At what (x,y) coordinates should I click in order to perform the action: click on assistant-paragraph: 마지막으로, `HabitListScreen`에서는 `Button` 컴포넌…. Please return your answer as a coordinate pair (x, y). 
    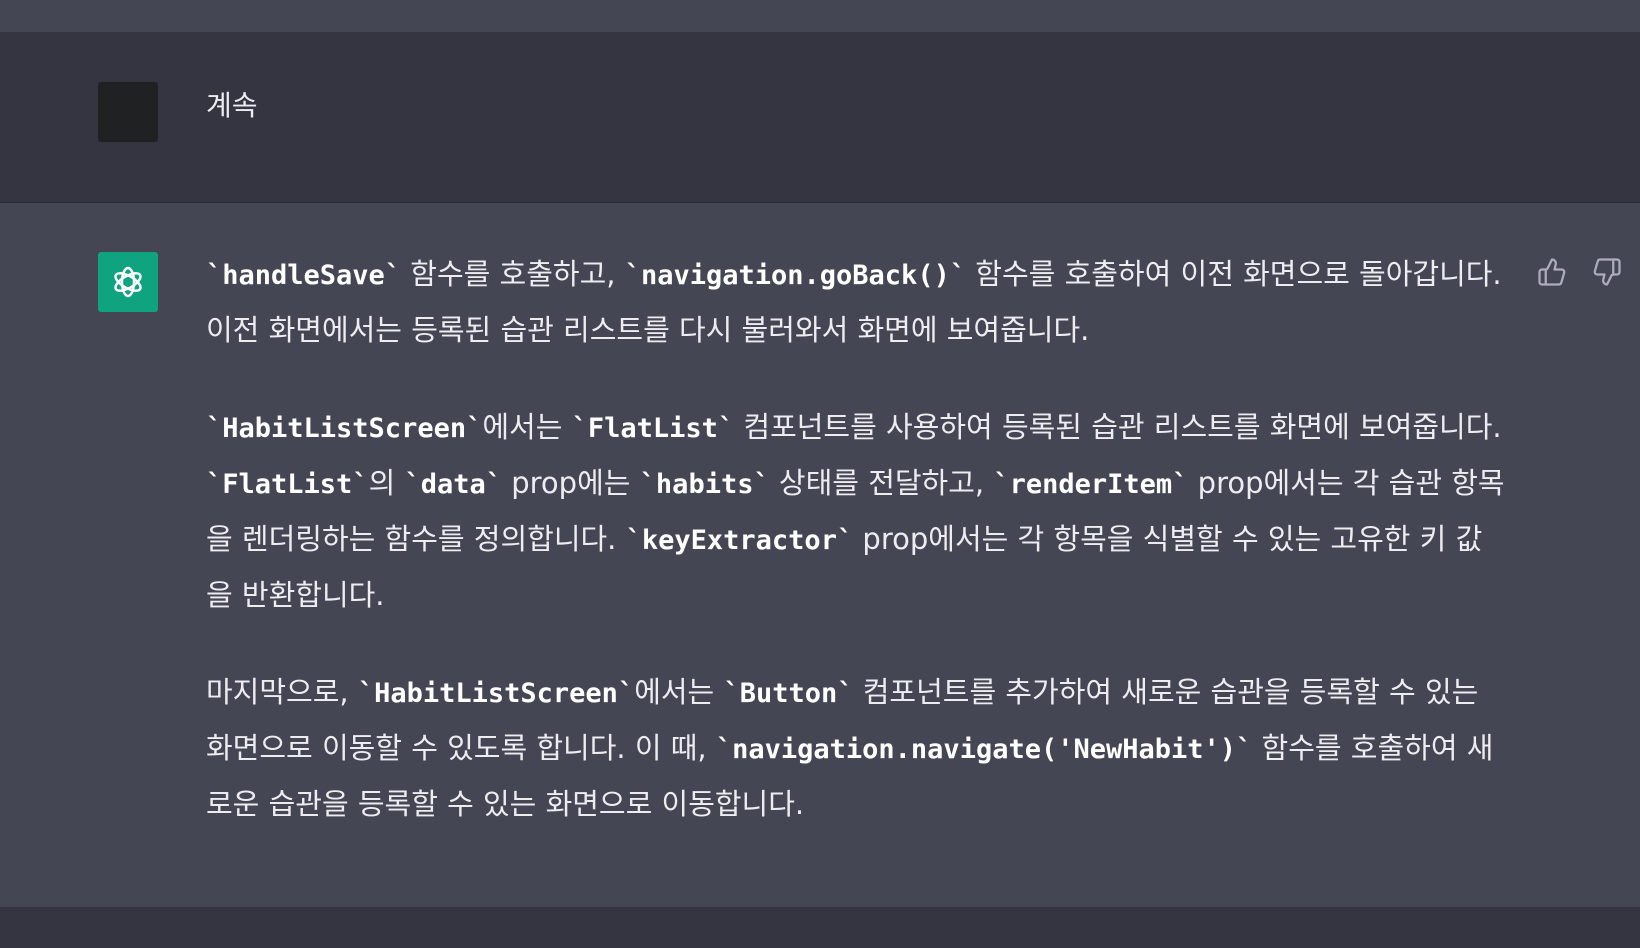
    Looking at the image, I should click on (856, 748).